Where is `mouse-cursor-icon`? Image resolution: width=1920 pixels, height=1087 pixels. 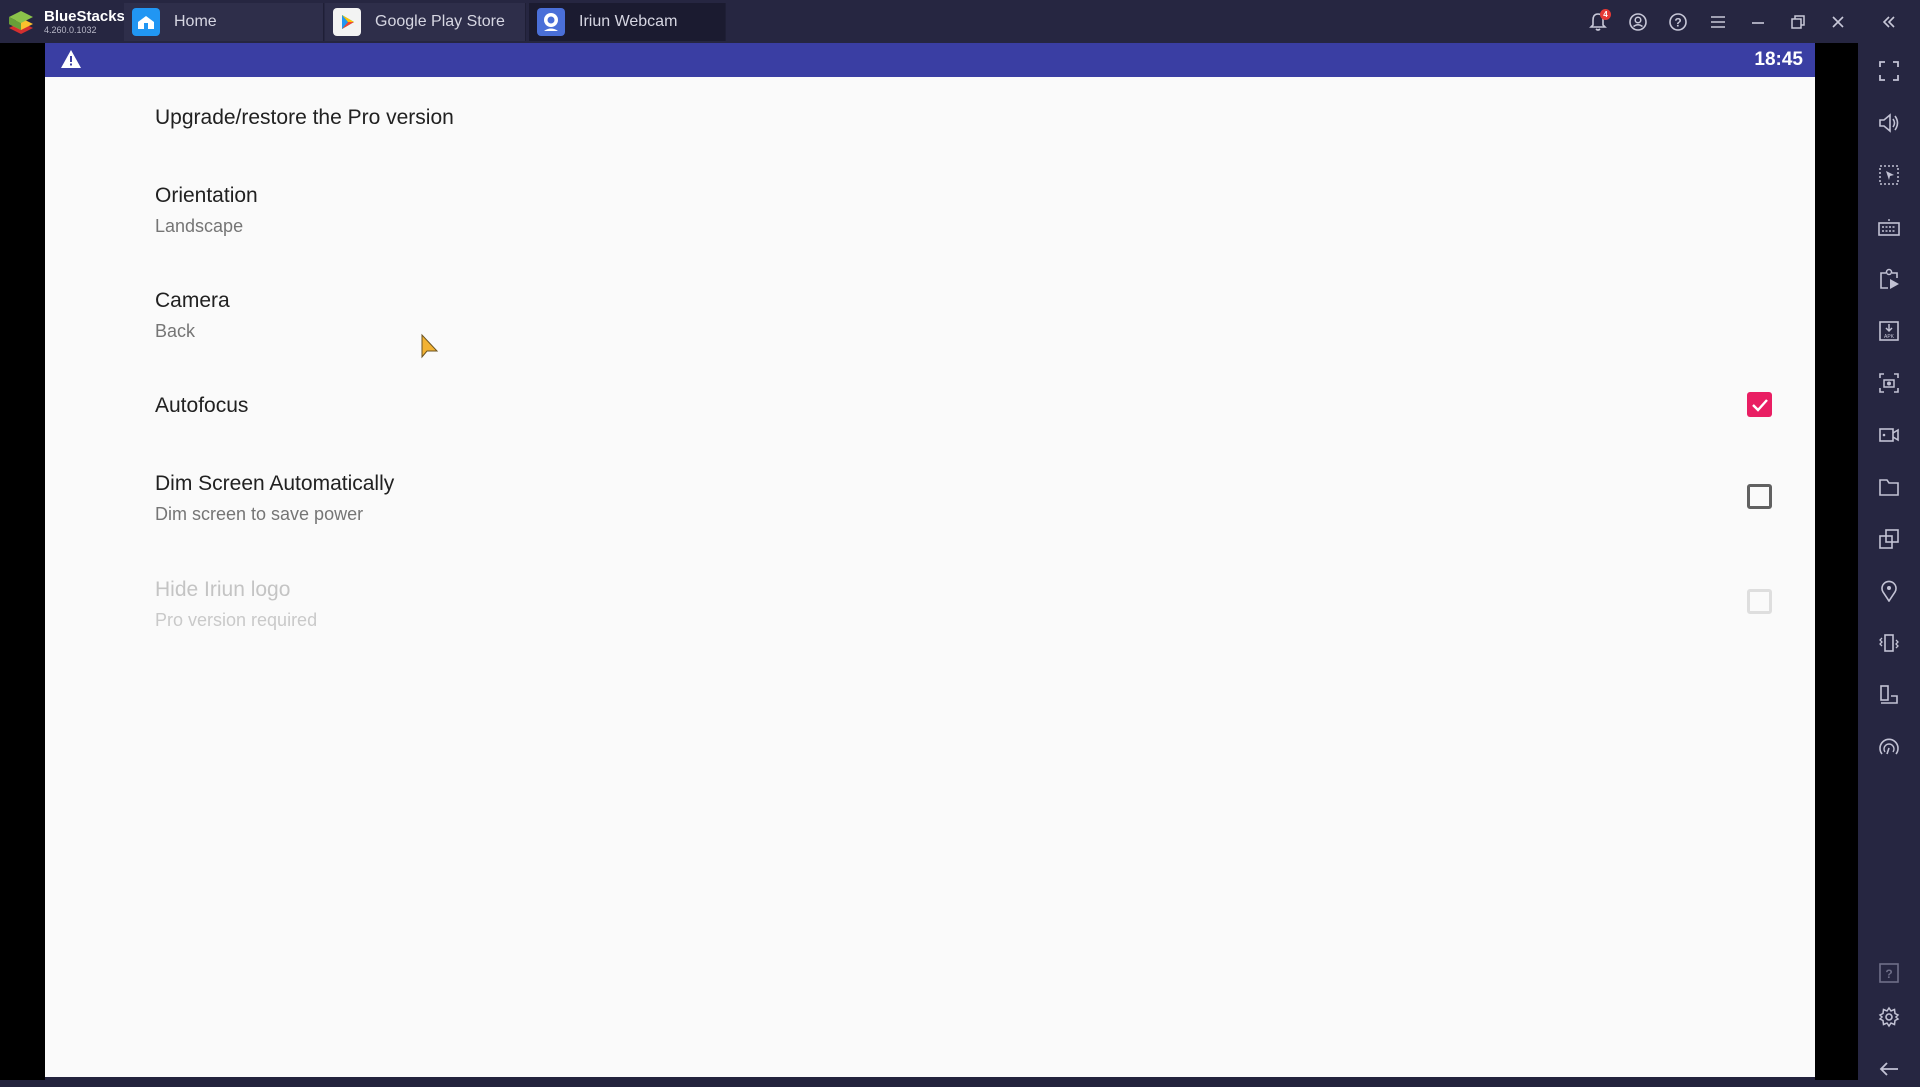 mouse-cursor-icon is located at coordinates (430, 346).